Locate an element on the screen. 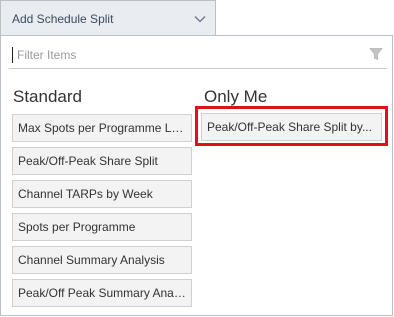 The width and height of the screenshot is (394, 317). item-label: Peak/Off-Peak Share Split is located at coordinates (88, 161).